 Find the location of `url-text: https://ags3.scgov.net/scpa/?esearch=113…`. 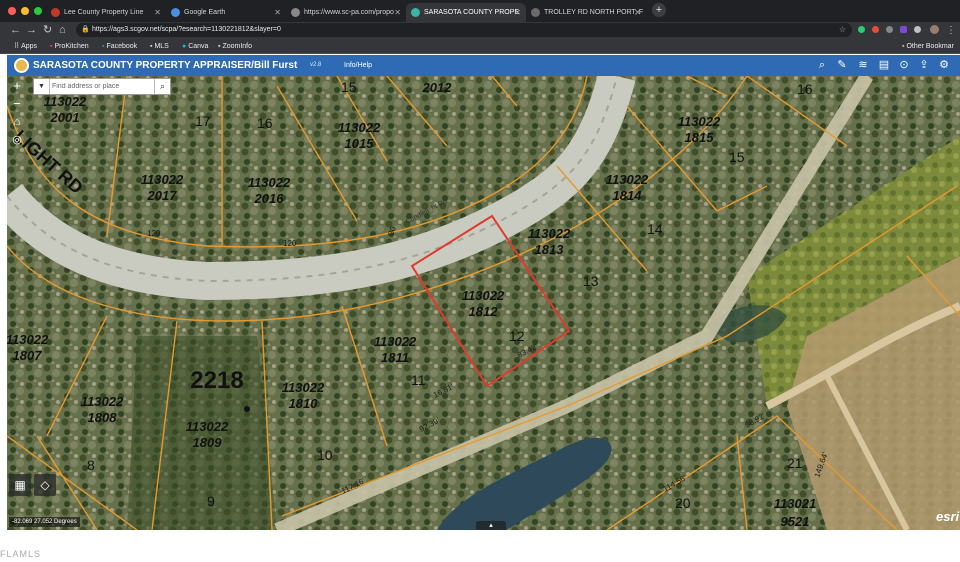

url-text: https://ags3.scgov.net/scpa/?esearch=113… is located at coordinates (186, 29).